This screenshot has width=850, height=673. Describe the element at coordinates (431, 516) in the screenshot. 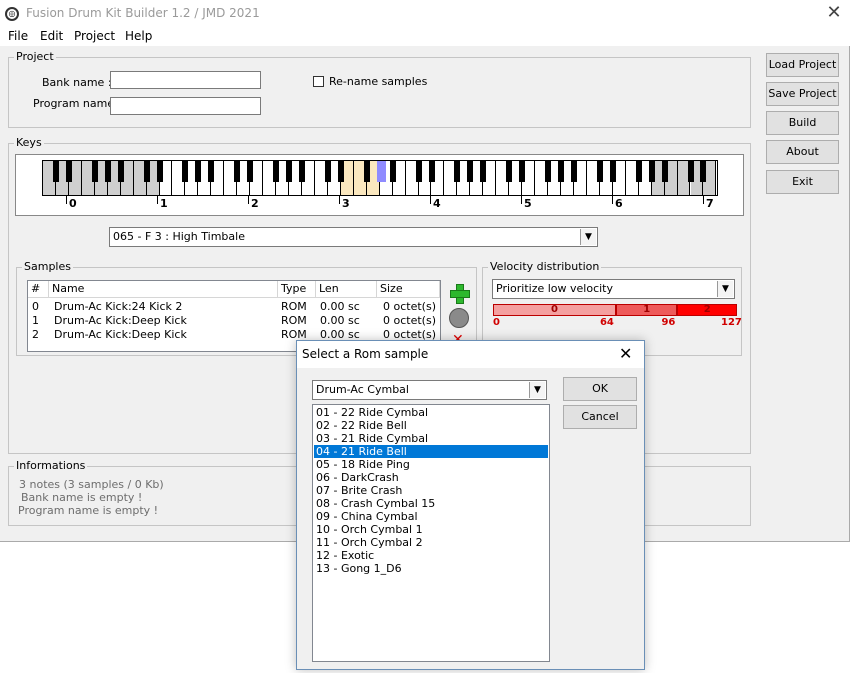

I see `rom-sample-item: 09 - China Cymbal` at that location.